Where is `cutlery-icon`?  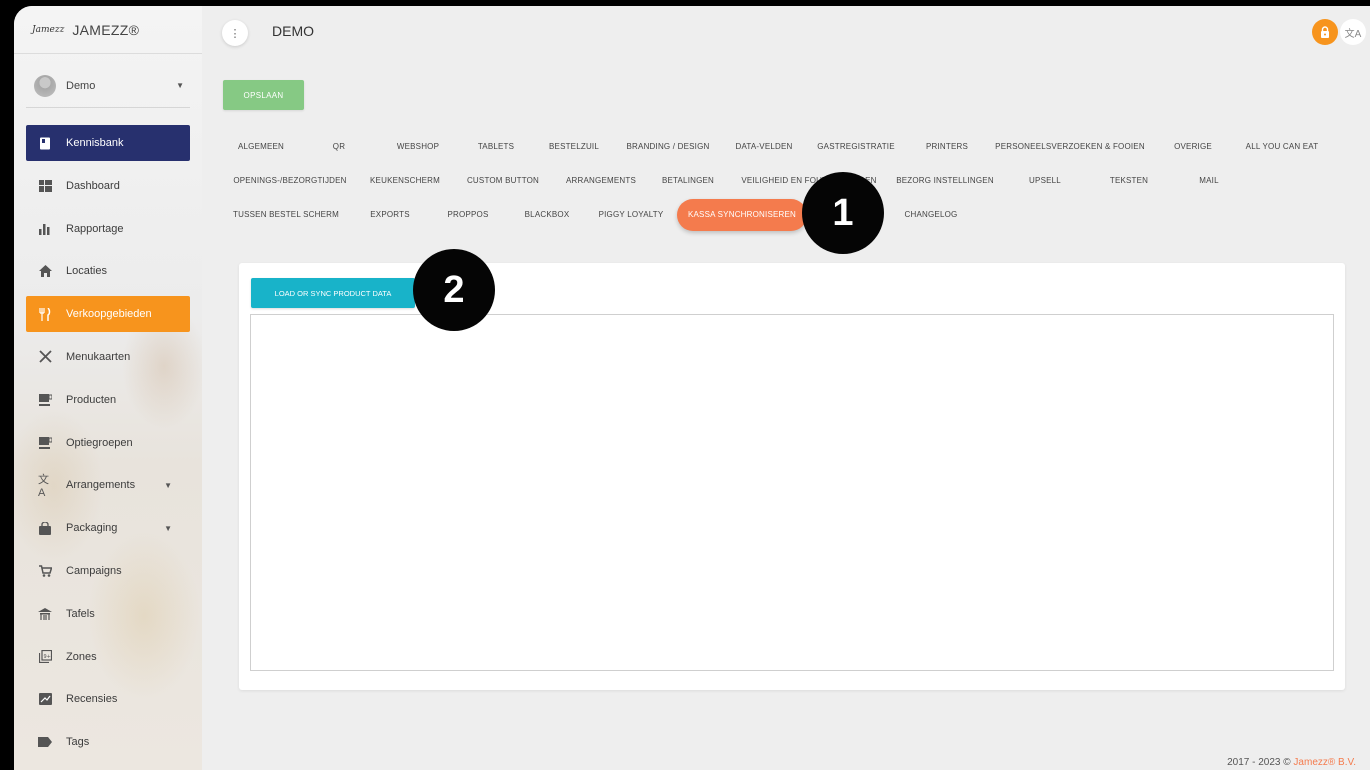
cutlery-icon is located at coordinates (45, 357).